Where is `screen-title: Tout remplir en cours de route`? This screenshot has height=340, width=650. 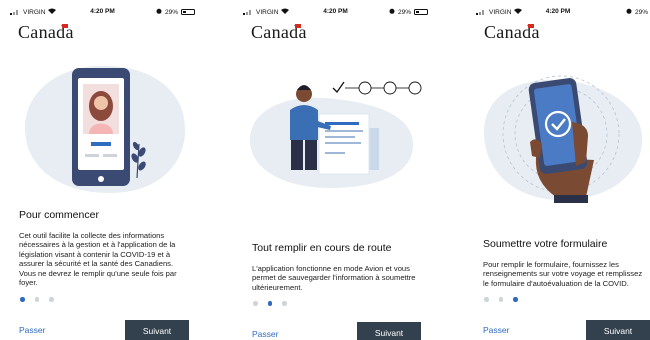
screen-title: Tout remplir en cours de route is located at coordinates (322, 248).